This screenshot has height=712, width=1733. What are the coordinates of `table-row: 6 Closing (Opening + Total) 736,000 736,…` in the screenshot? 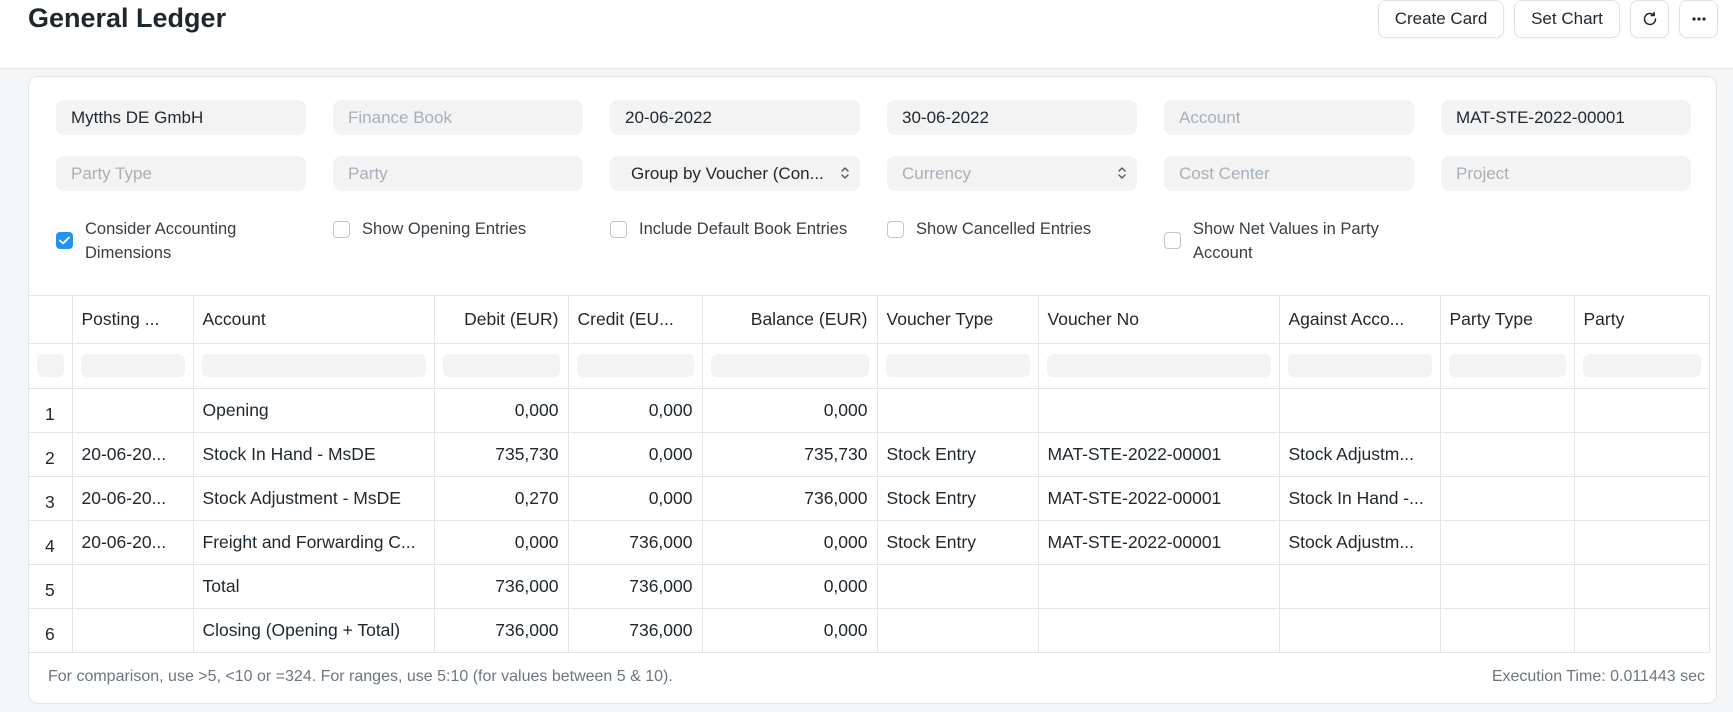 It's located at (869, 630).